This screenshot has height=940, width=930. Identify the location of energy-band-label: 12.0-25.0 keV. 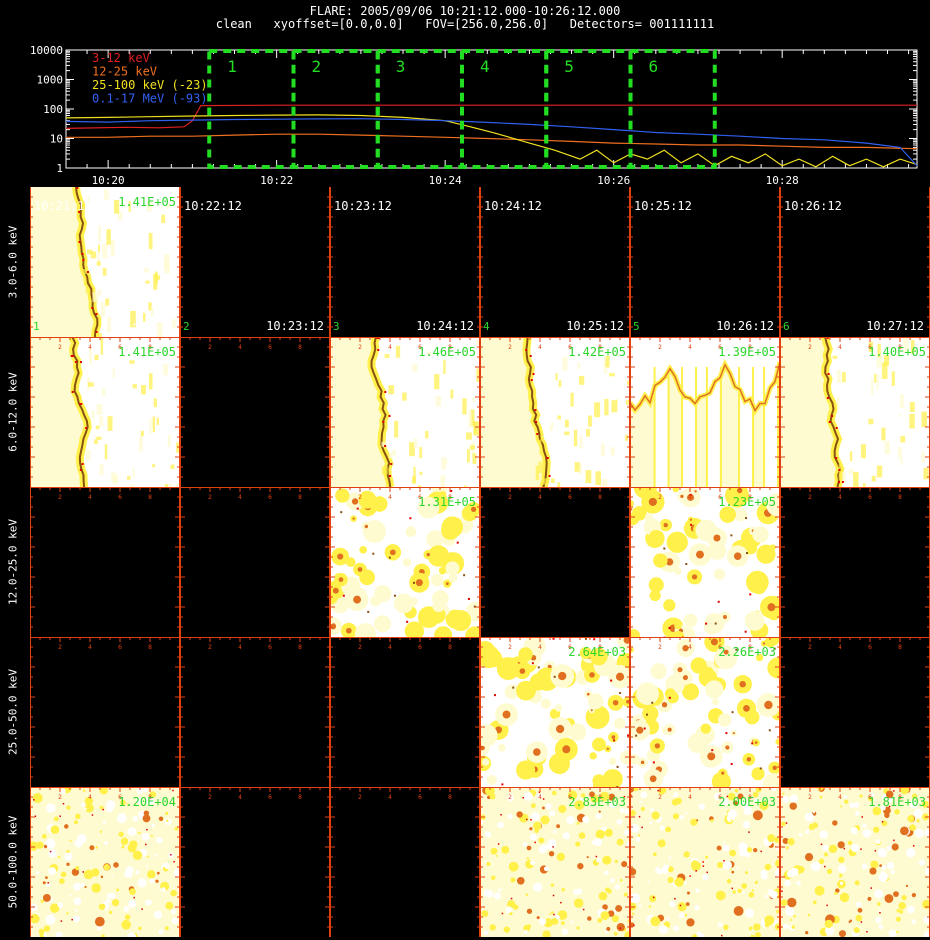
(13, 562).